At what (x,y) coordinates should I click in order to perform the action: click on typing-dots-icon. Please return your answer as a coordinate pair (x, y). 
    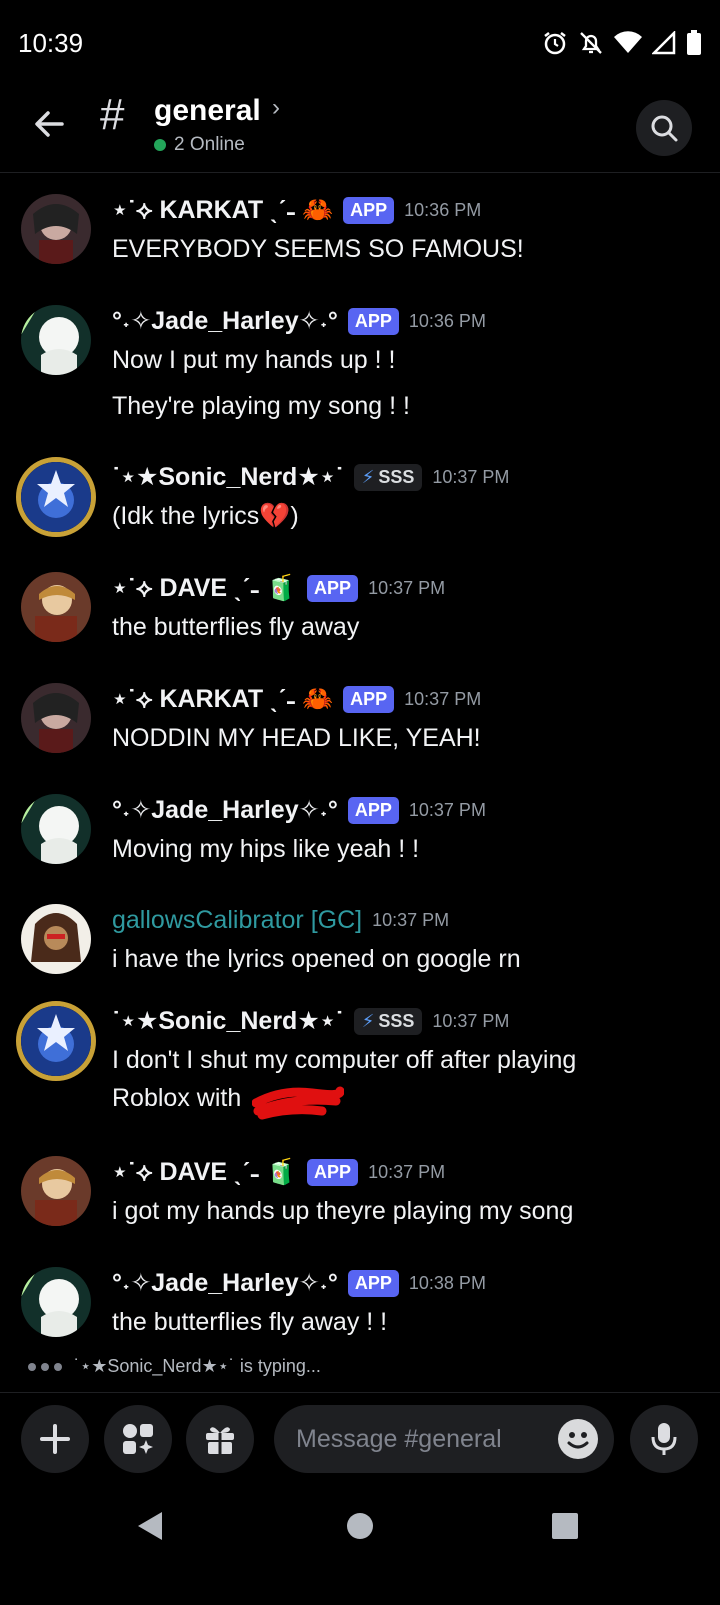
    Looking at the image, I should click on (45, 1366).